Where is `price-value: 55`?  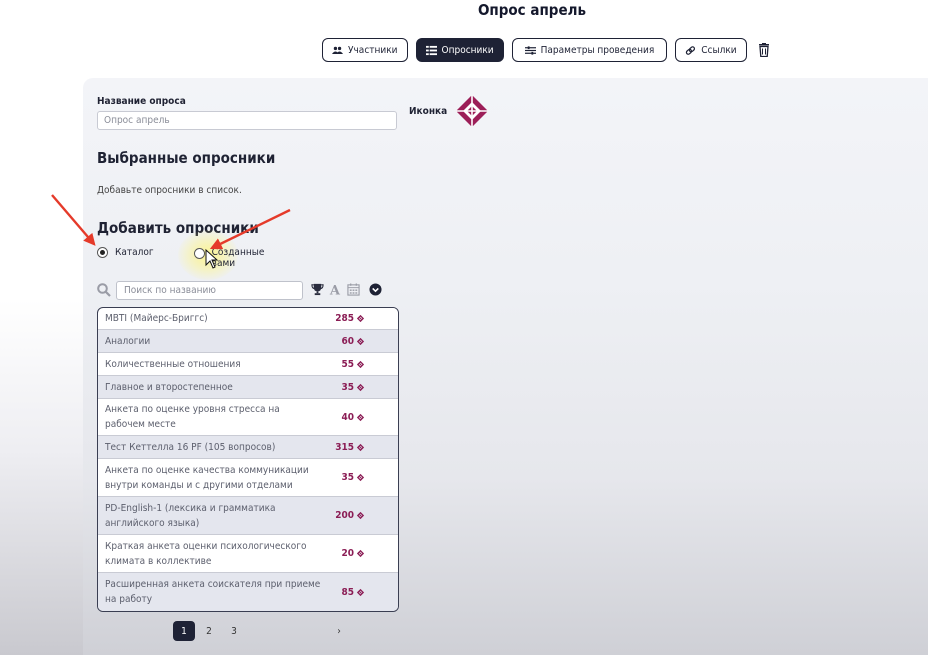 price-value: 55 is located at coordinates (347, 364).